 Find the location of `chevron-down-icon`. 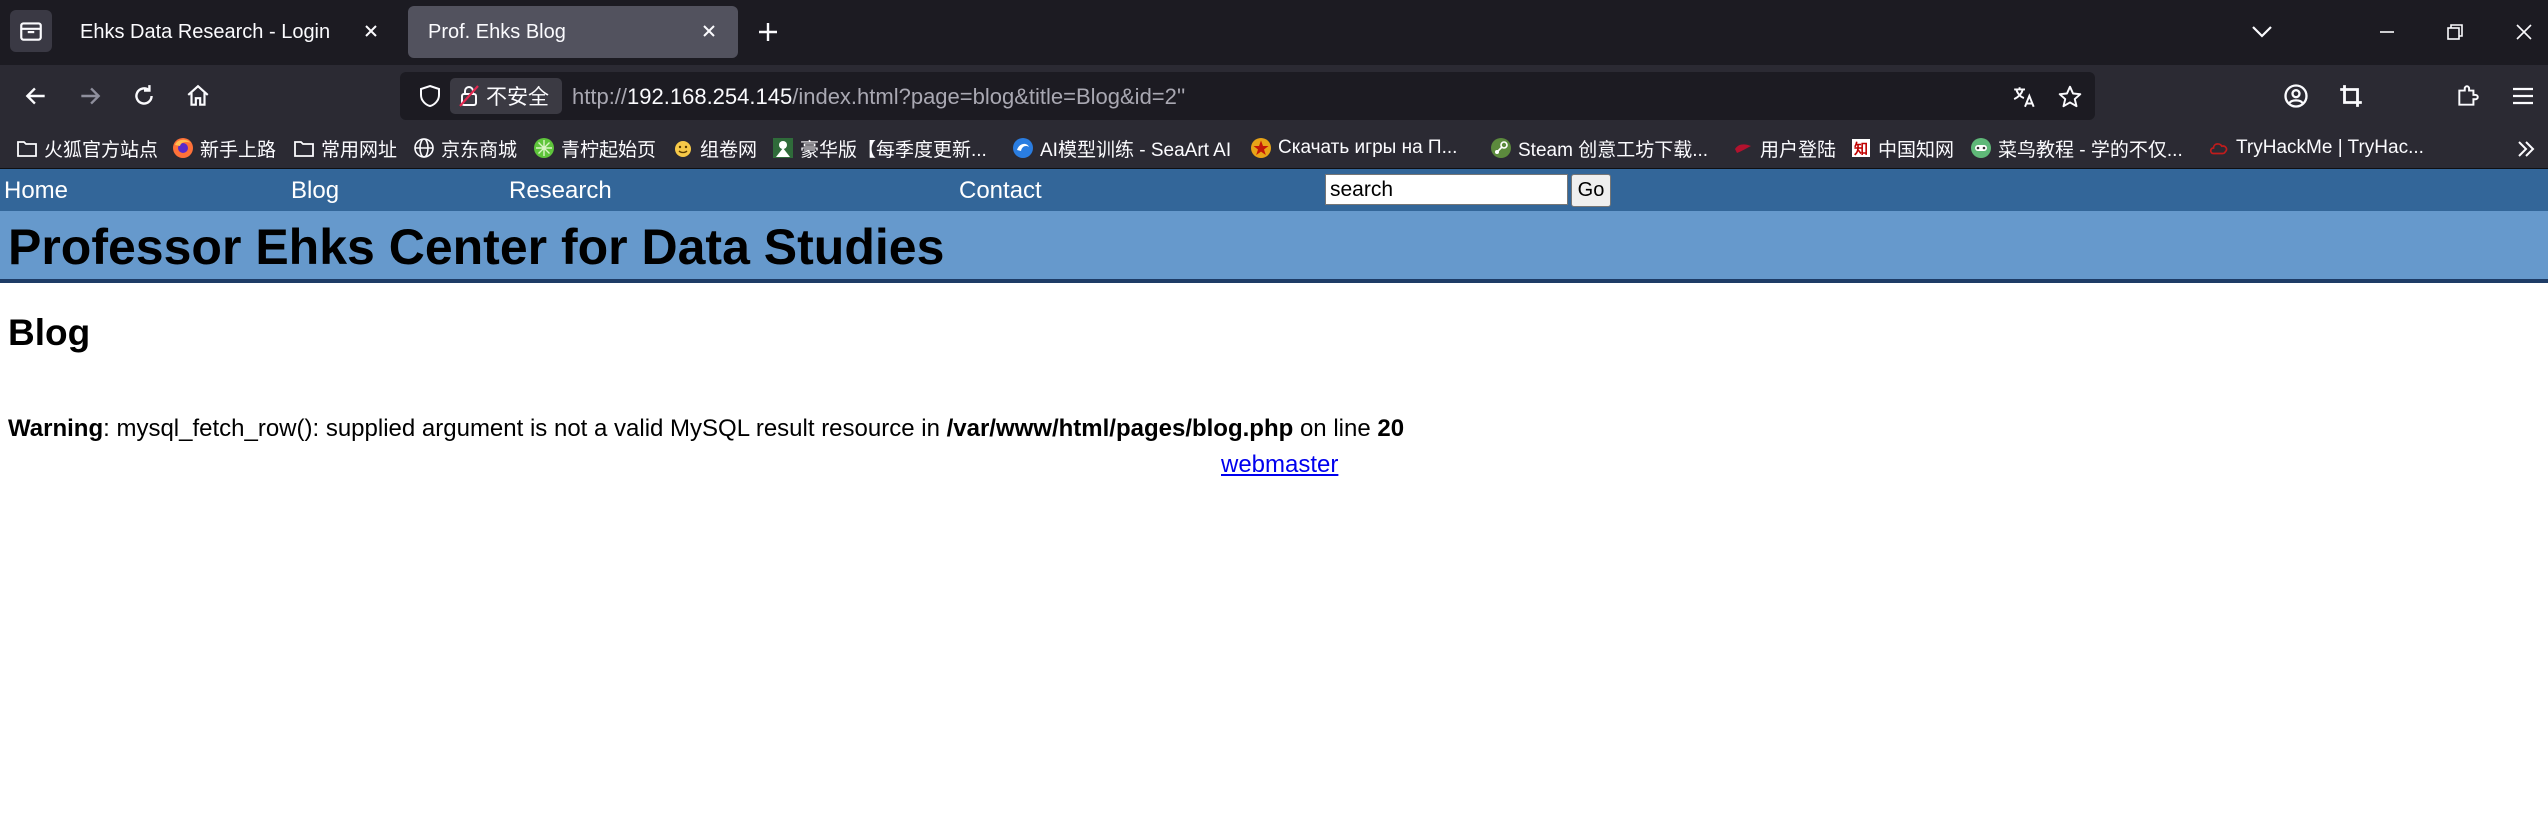

chevron-down-icon is located at coordinates (2262, 32).